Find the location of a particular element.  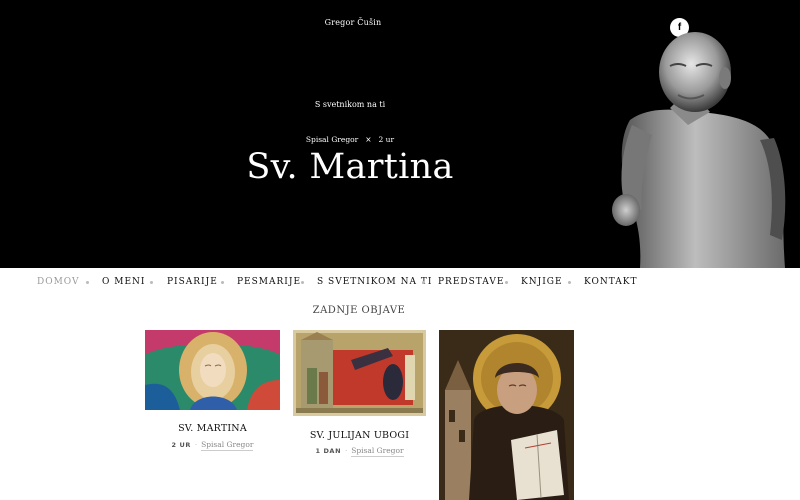

post-card: SV. JULIJAN UBOGI 1 DAN · Spisal Gregor is located at coordinates (359, 395).